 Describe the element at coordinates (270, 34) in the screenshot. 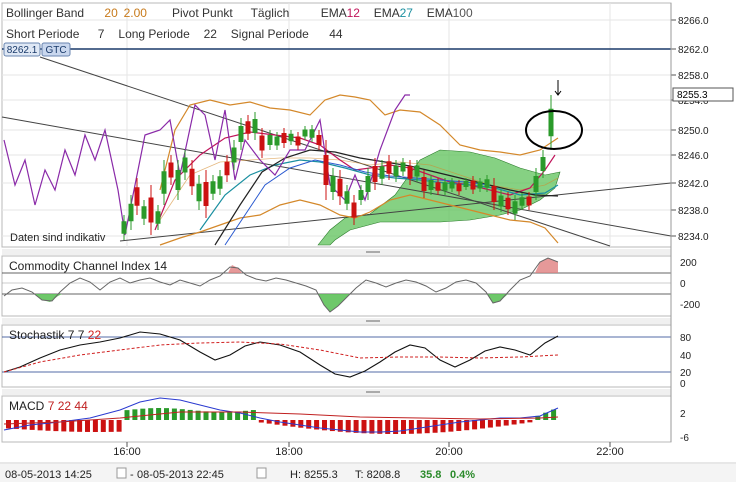

I see `legend-token: Signal Periode` at that location.